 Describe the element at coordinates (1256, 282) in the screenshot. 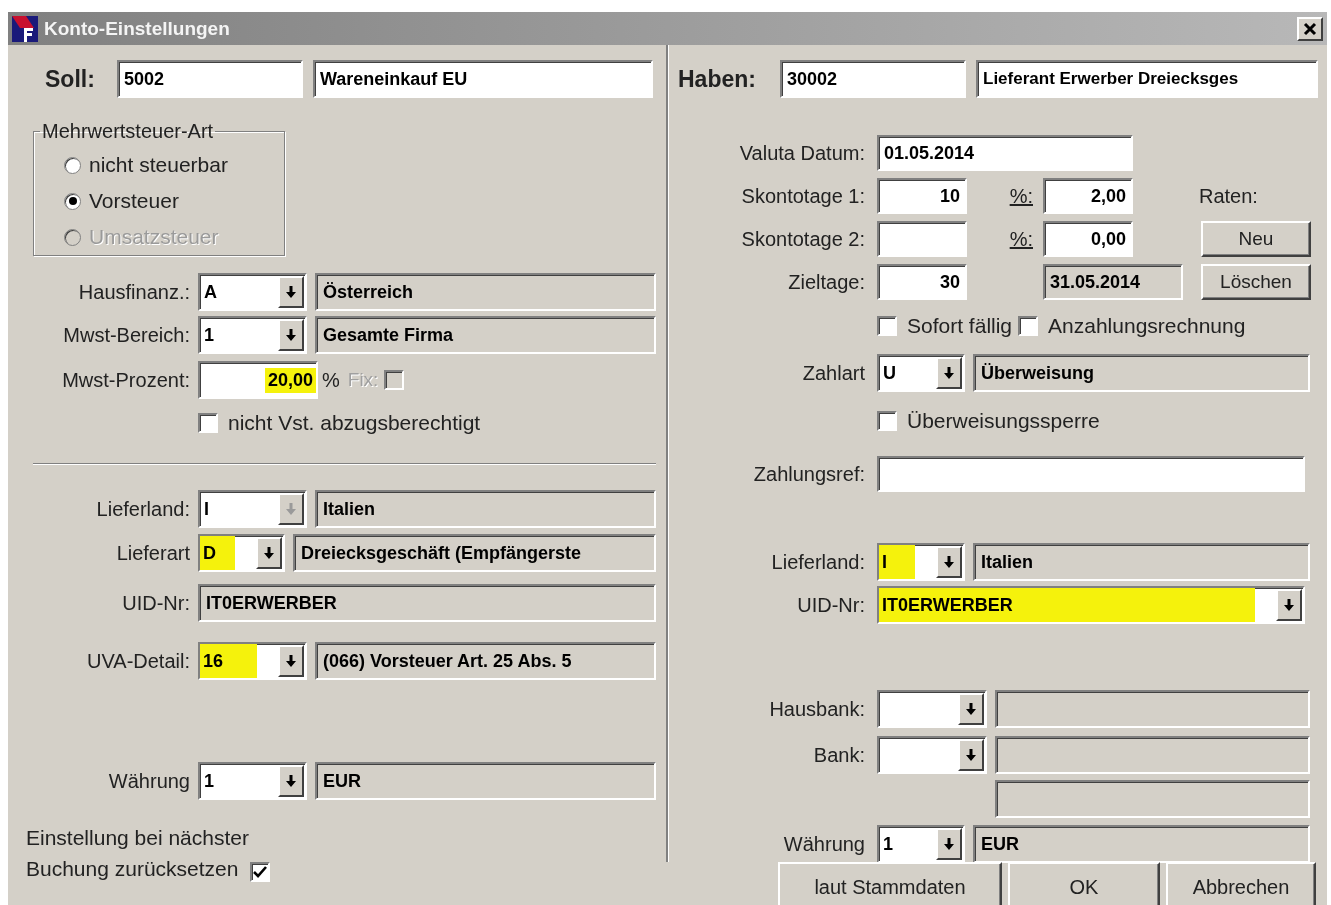

I see `installment-button: Löschen` at that location.